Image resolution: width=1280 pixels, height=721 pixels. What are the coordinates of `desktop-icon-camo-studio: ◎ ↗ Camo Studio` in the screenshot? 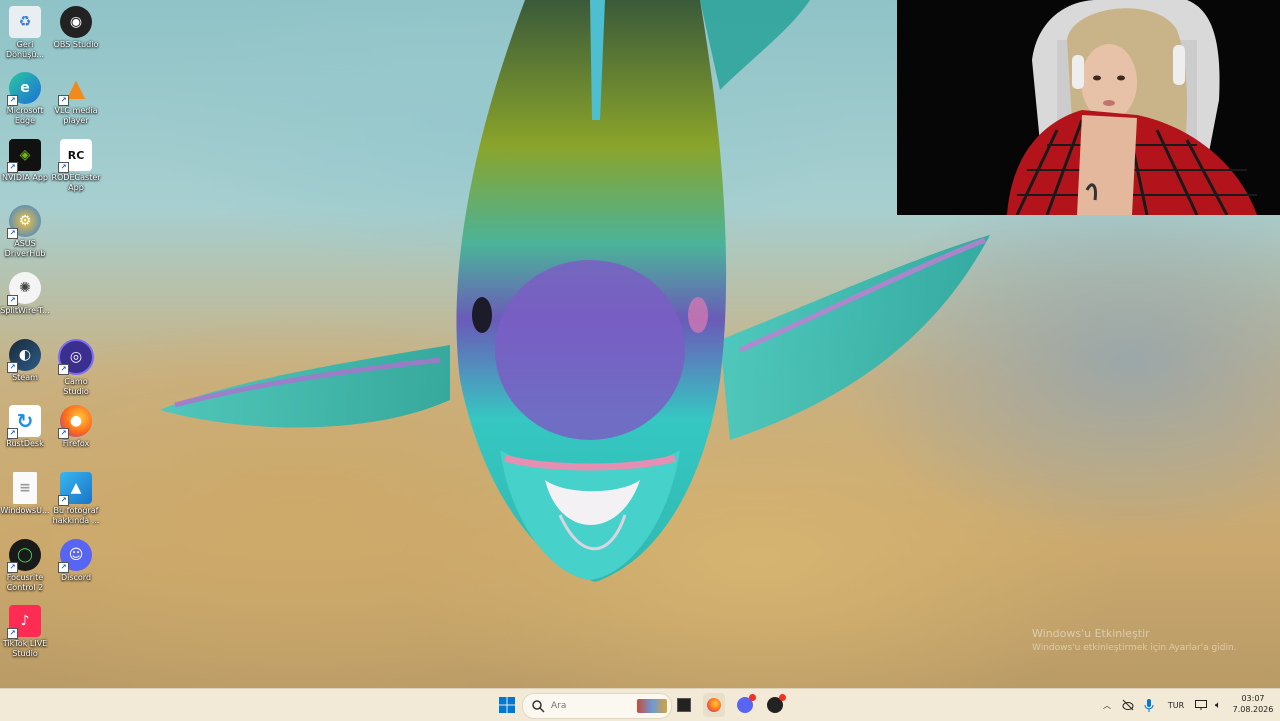 It's located at (76, 368).